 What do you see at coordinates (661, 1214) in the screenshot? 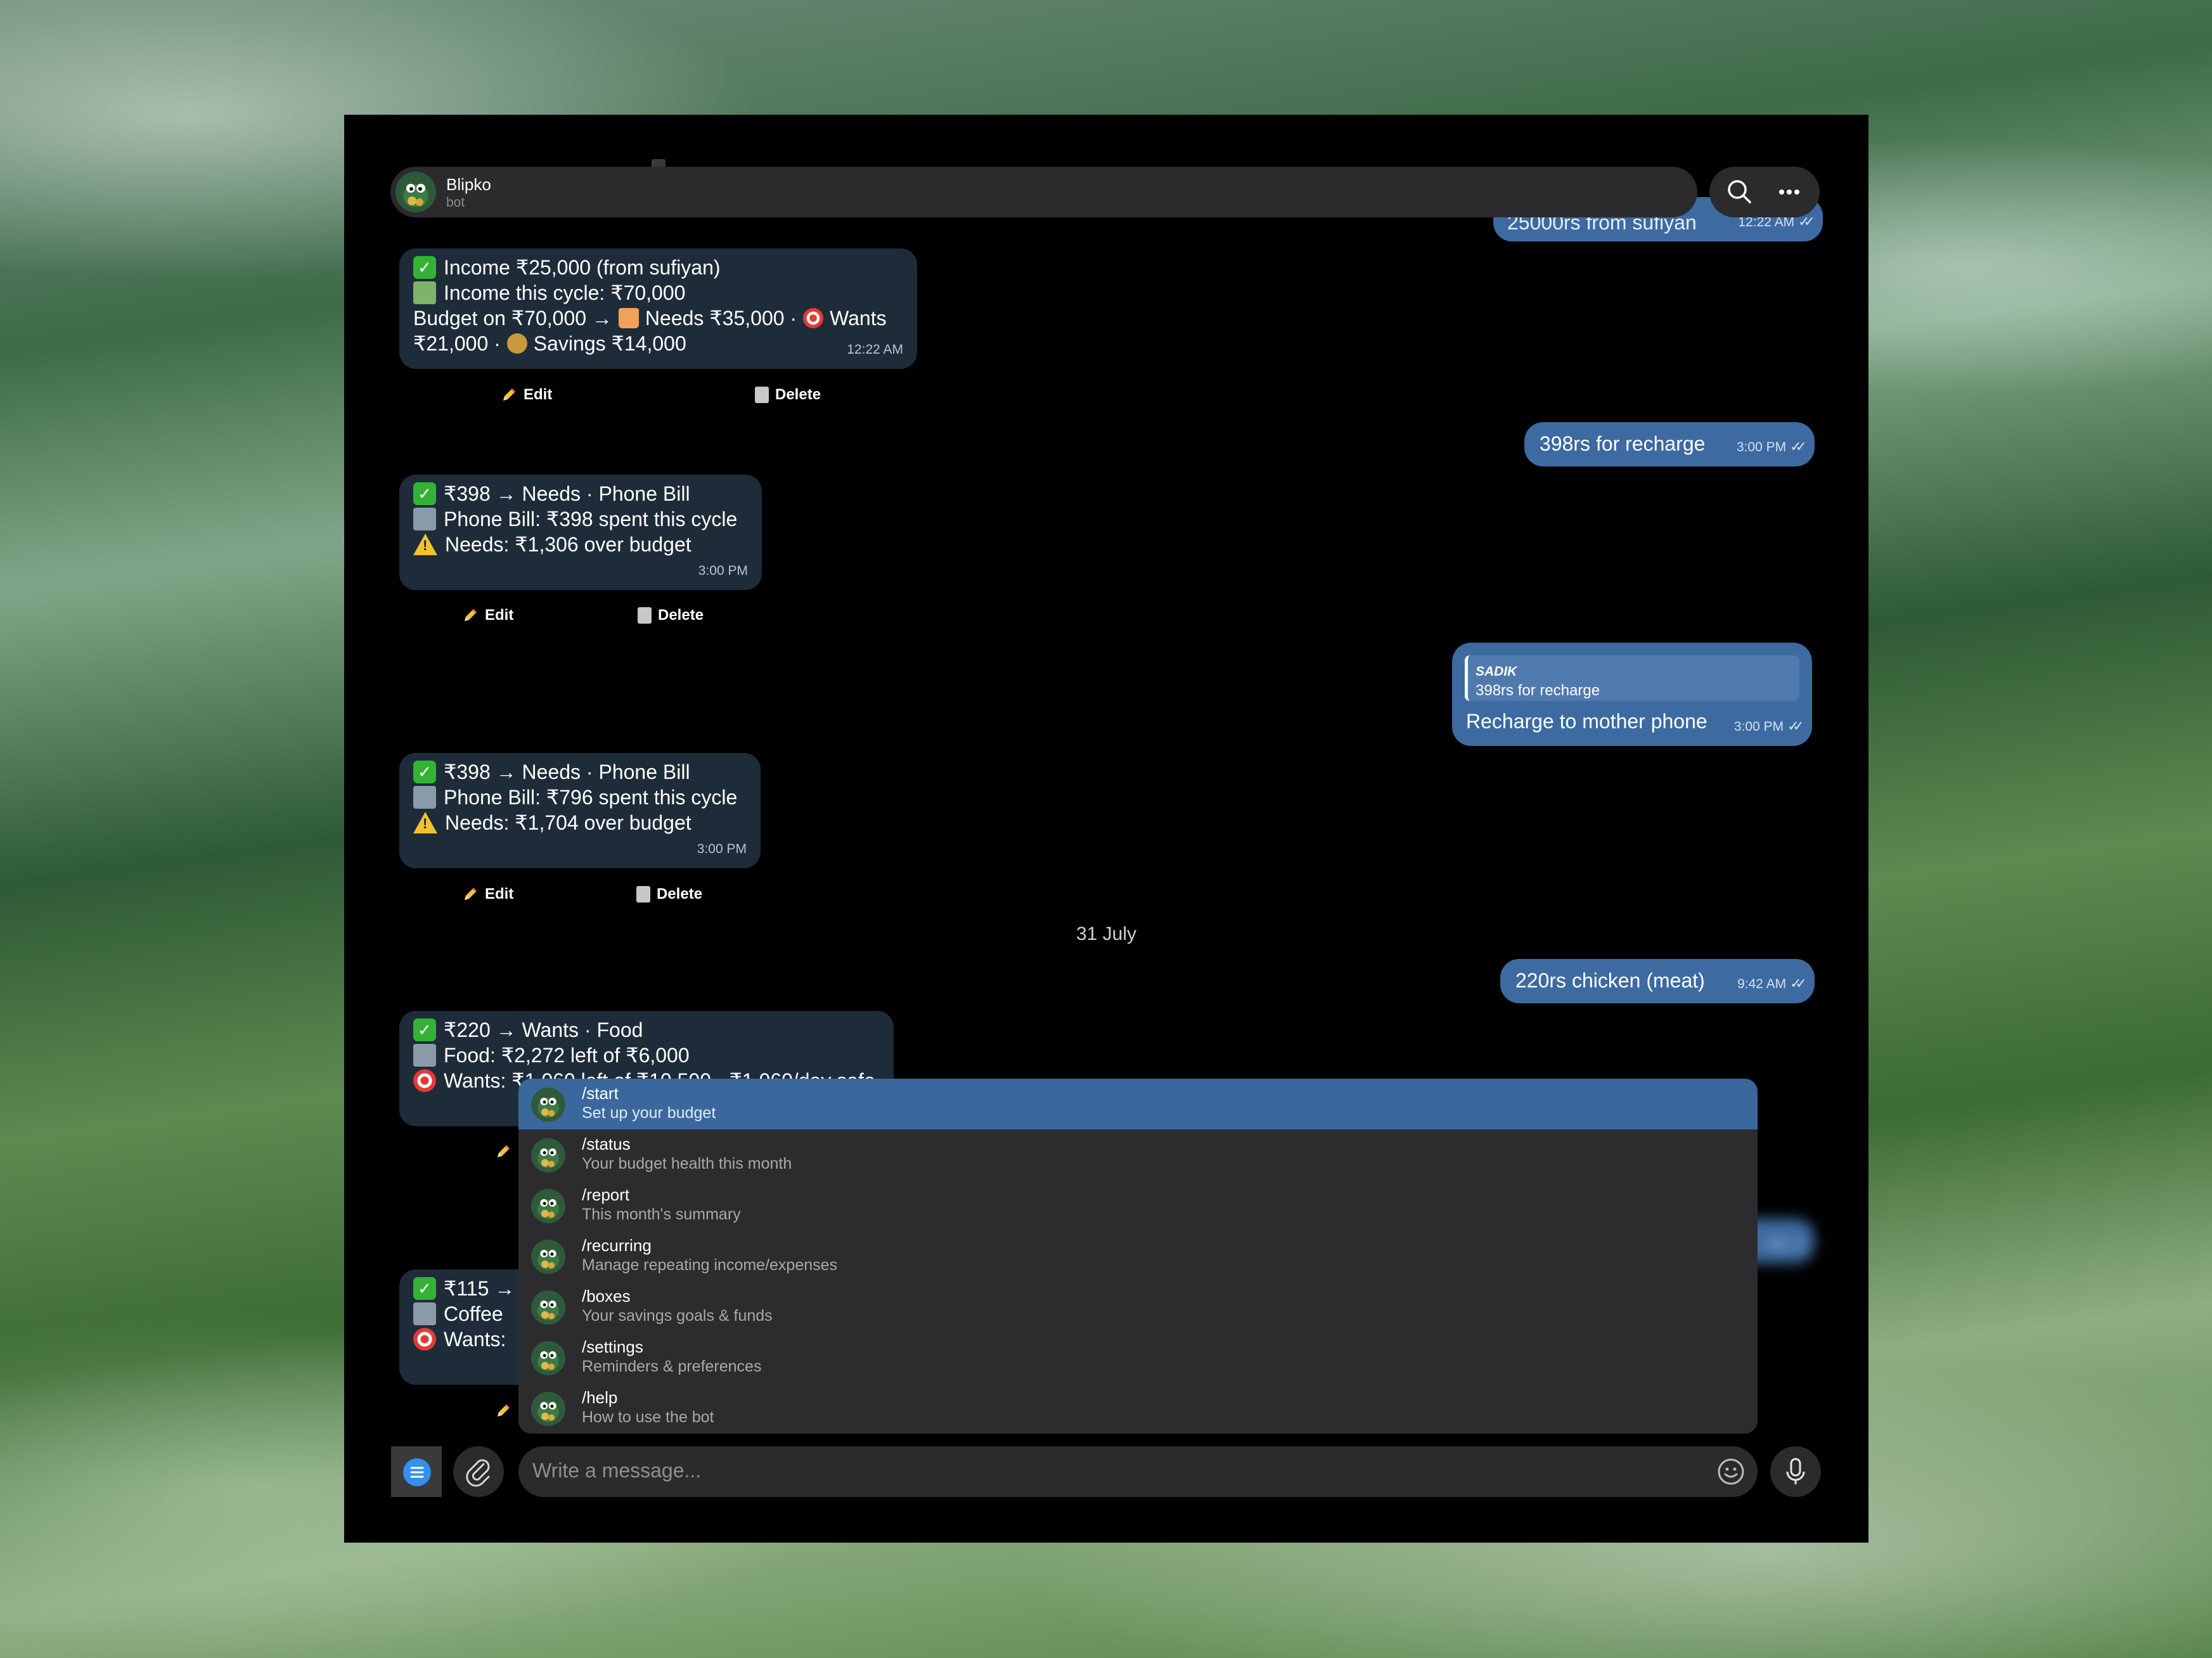
I see `command-description: This month's summary` at bounding box center [661, 1214].